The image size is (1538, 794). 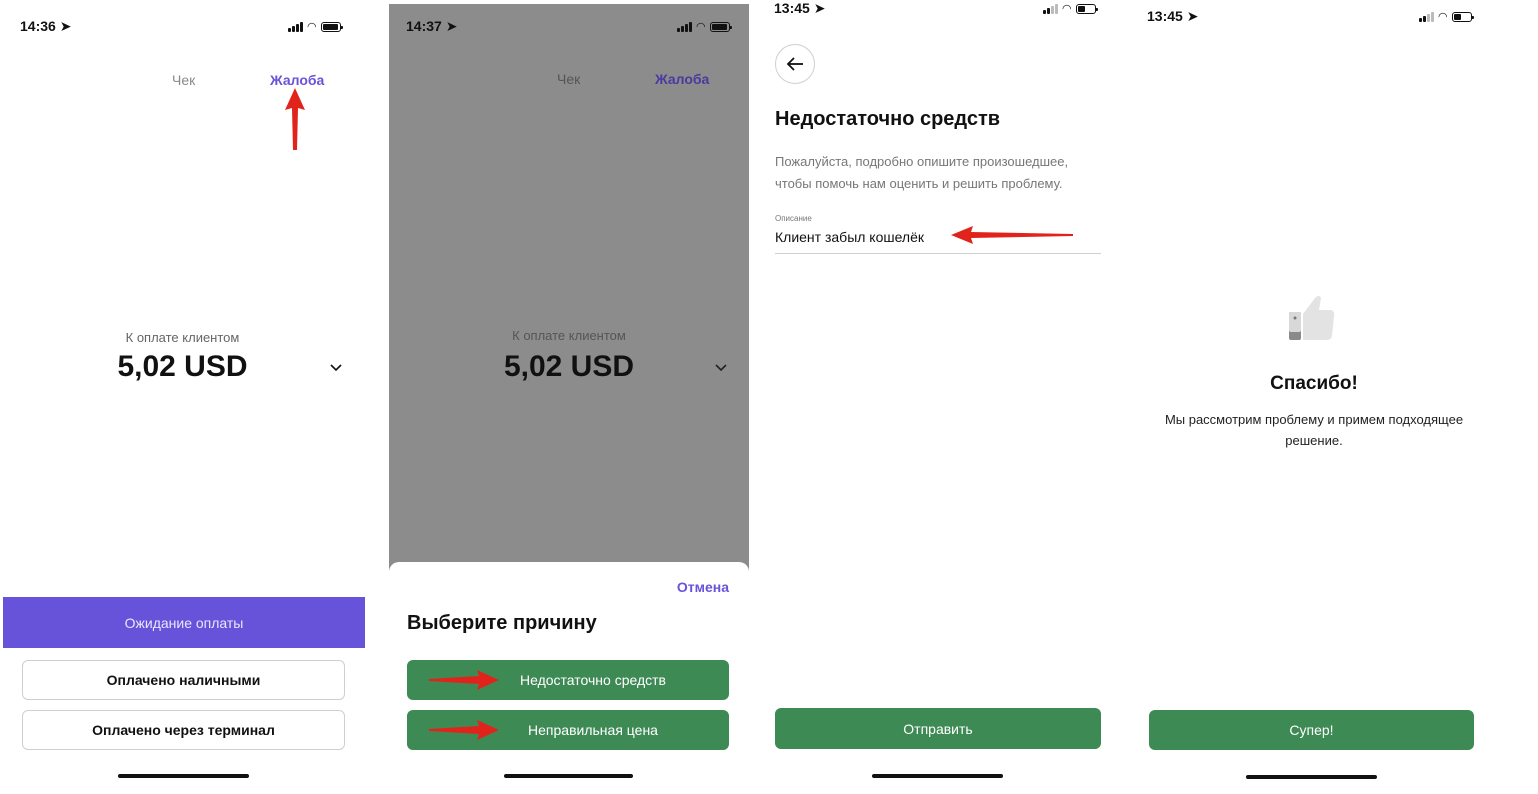 What do you see at coordinates (593, 680) in the screenshot?
I see `reason-label: Недостаточно средств` at bounding box center [593, 680].